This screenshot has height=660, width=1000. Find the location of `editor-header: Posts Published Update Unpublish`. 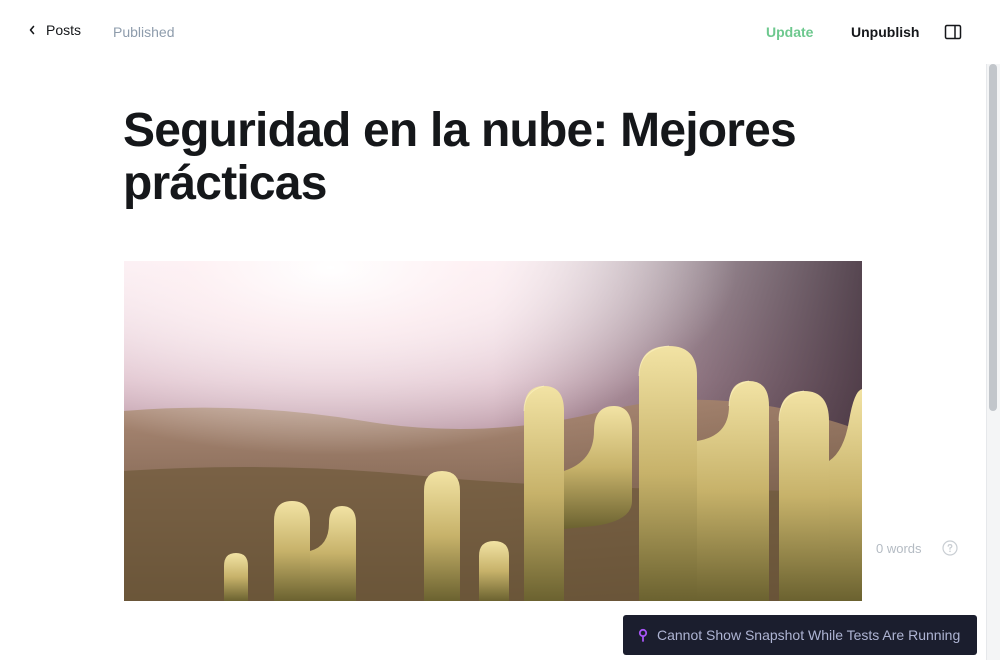

editor-header: Posts Published Update Unpublish is located at coordinates (500, 32).